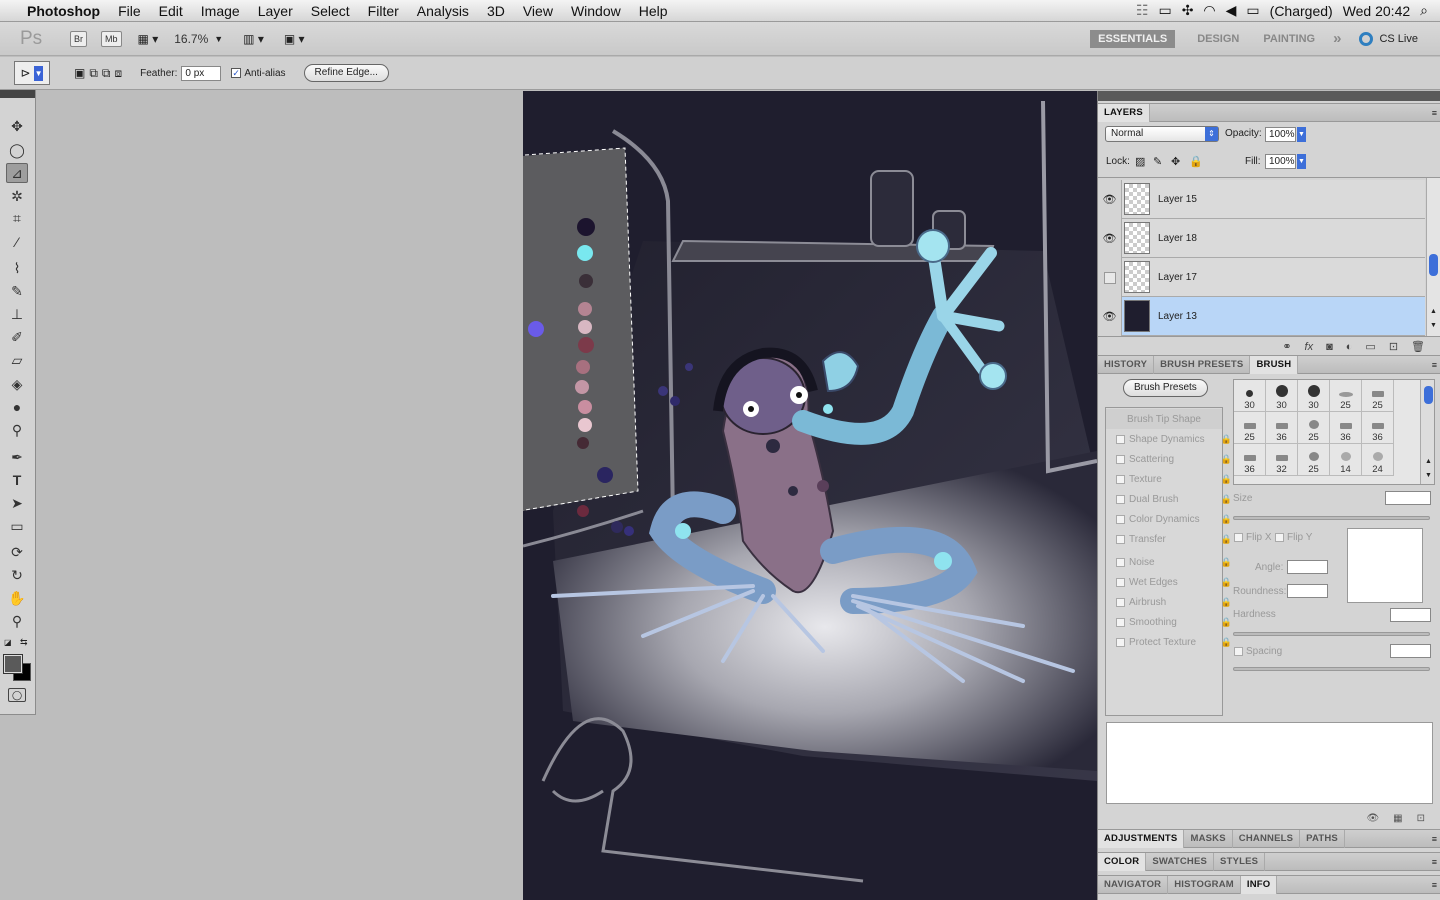  I want to click on layers-scrollbar: ▲ ▼, so click(1433, 257).